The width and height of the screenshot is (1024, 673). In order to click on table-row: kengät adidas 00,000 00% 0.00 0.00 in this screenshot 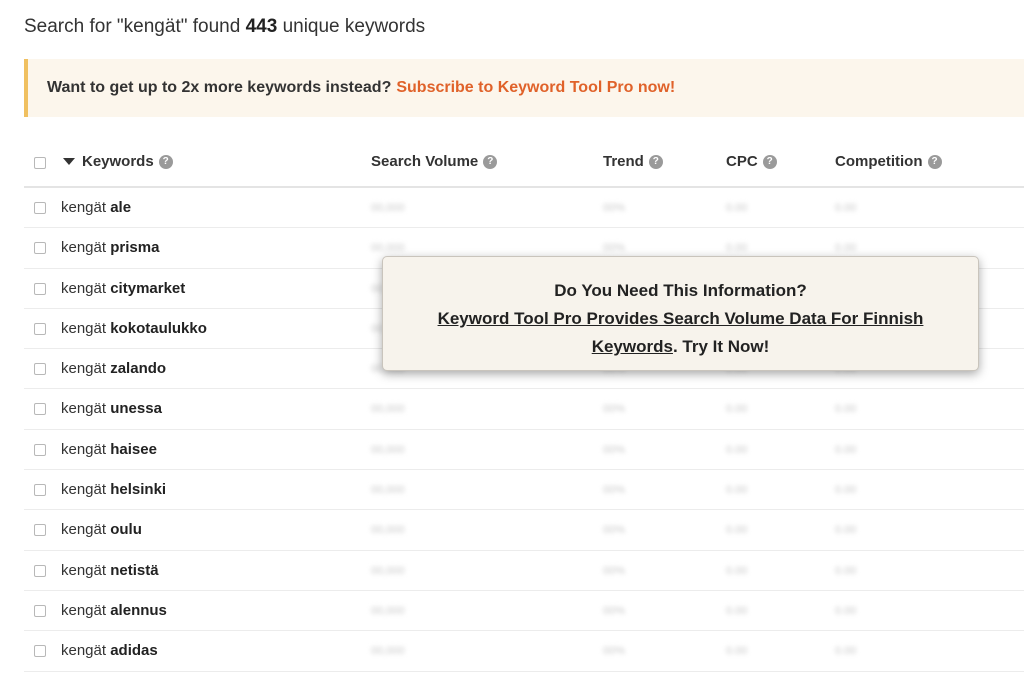, I will do `click(524, 651)`.